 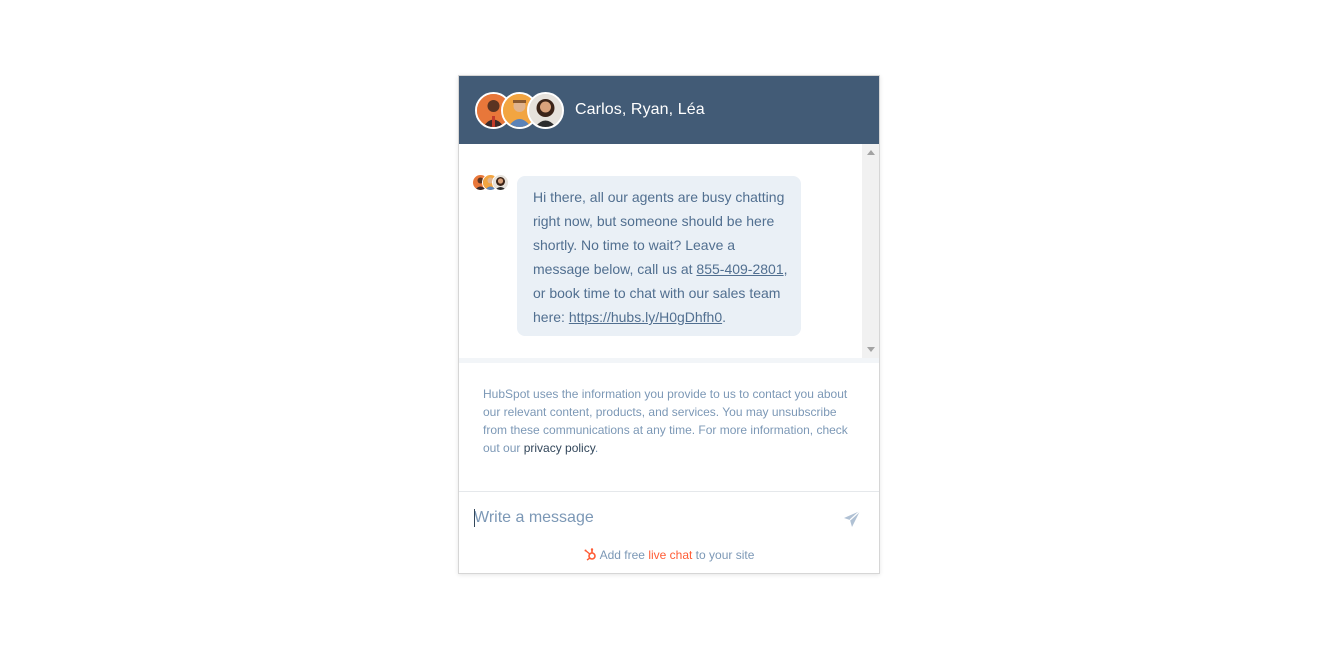 What do you see at coordinates (724, 317) in the screenshot?
I see `message-text-end: .` at bounding box center [724, 317].